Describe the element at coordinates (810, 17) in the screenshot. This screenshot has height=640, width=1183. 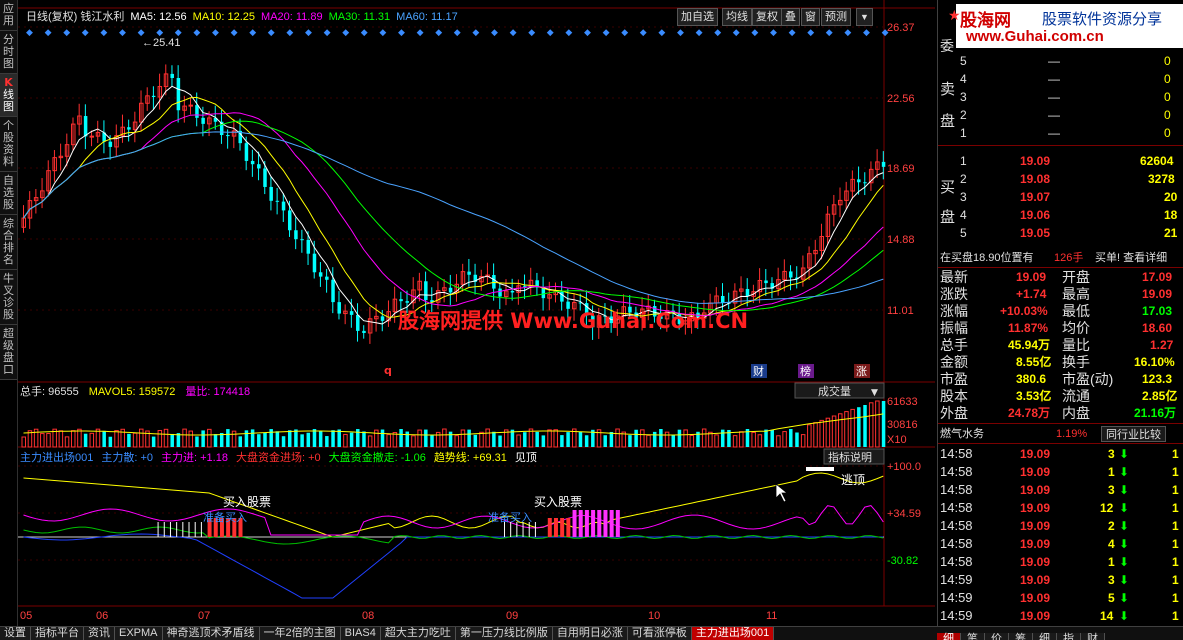
I see `toolbar-button-4: 窗` at that location.